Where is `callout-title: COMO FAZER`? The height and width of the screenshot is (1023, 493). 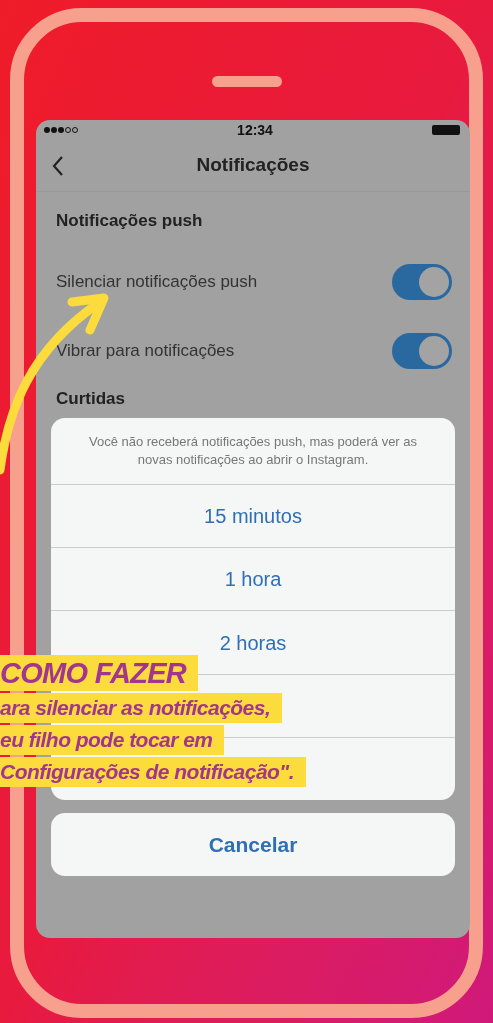 callout-title: COMO FAZER is located at coordinates (99, 673).